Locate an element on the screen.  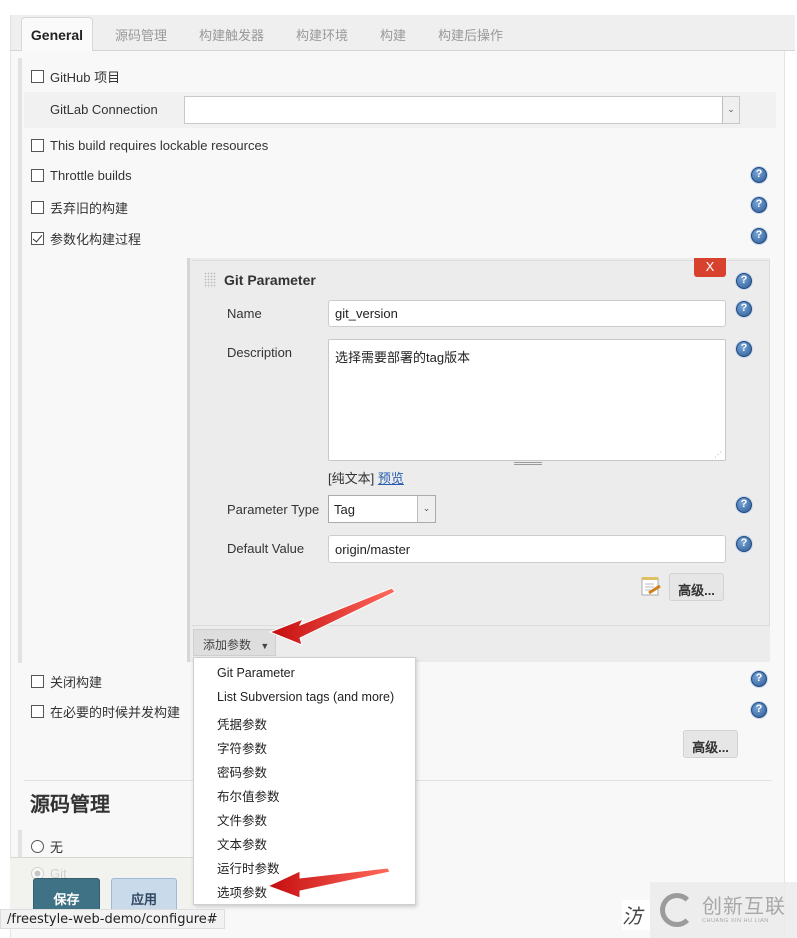
parameterized-build-checkbox is located at coordinates (37, 238).